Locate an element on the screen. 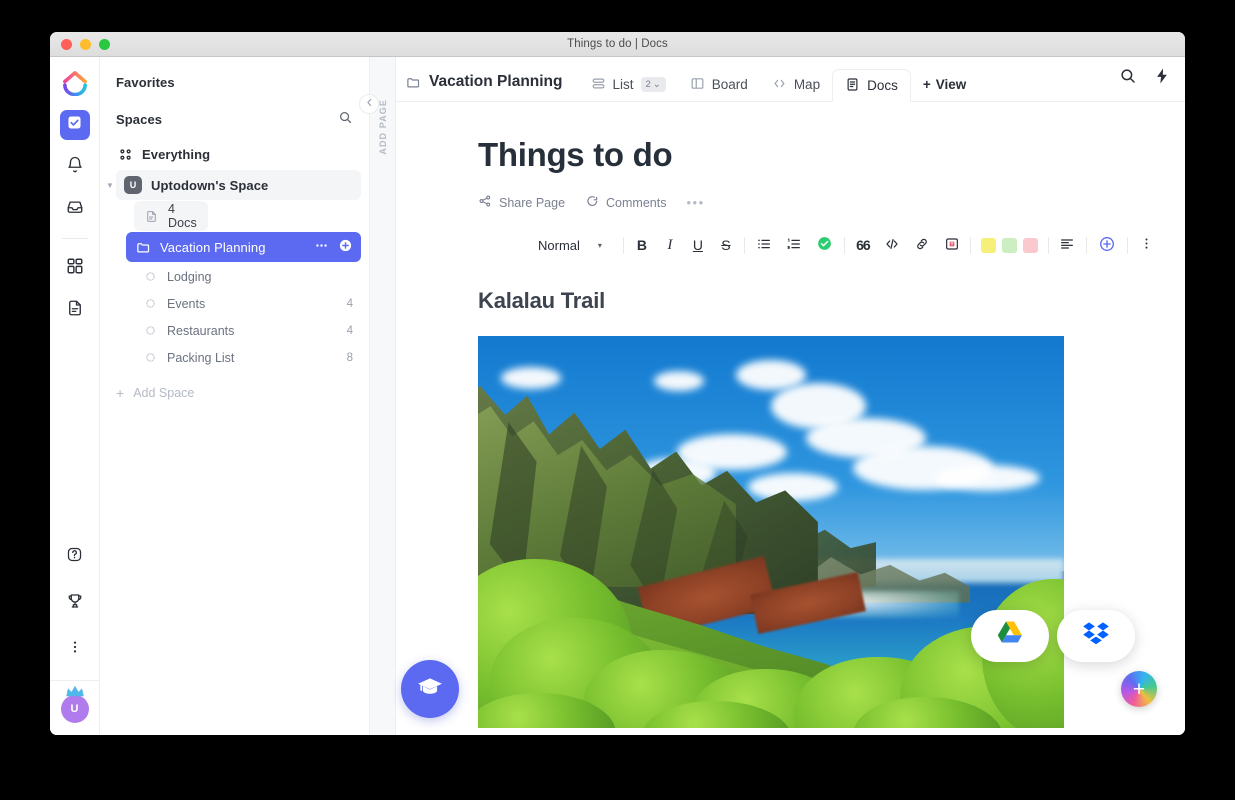 Image resolution: width=1235 pixels, height=800 pixels. rail-item-more is located at coordinates (75, 649).